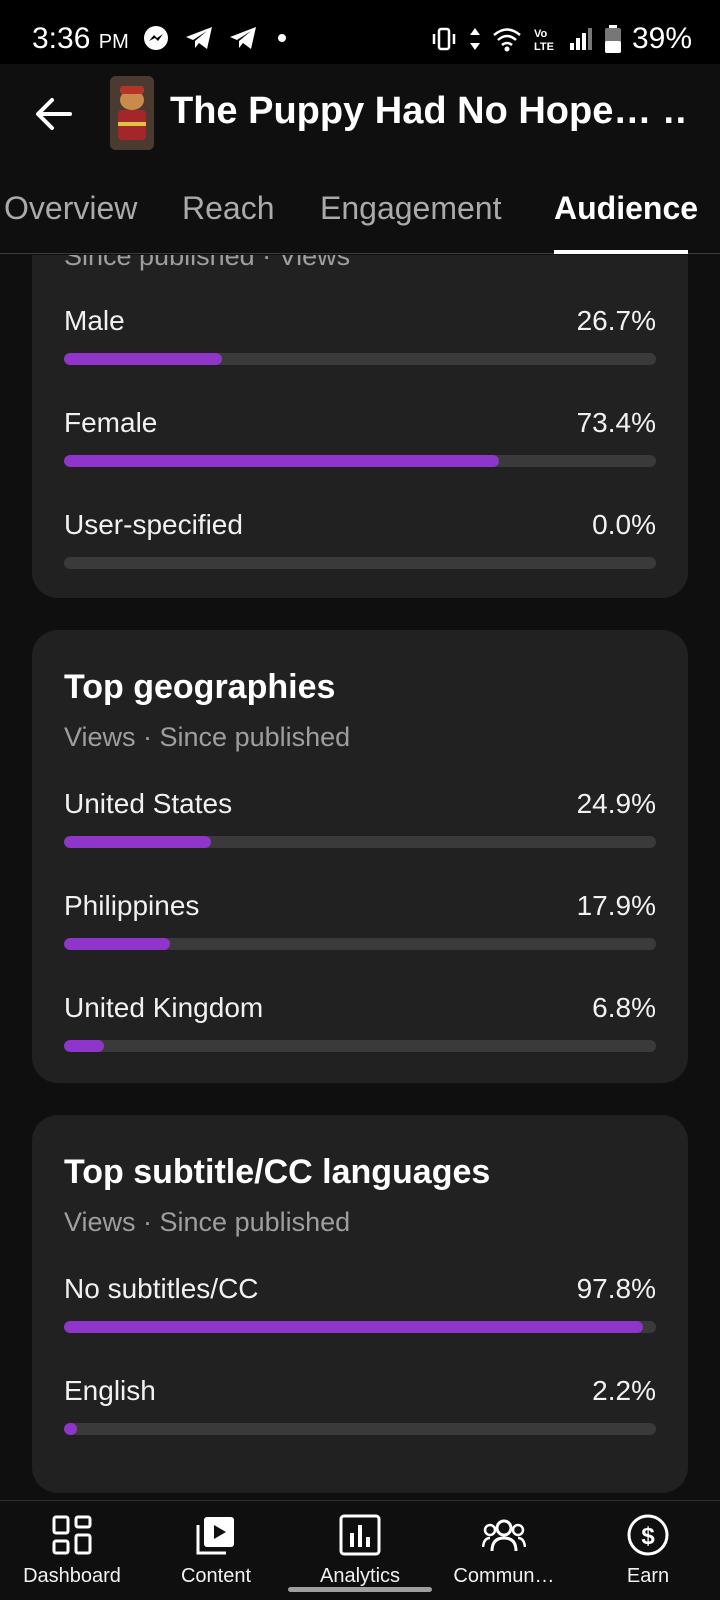 Image resolution: width=720 pixels, height=1600 pixels. What do you see at coordinates (612, 39) in the screenshot?
I see `battery-icon` at bounding box center [612, 39].